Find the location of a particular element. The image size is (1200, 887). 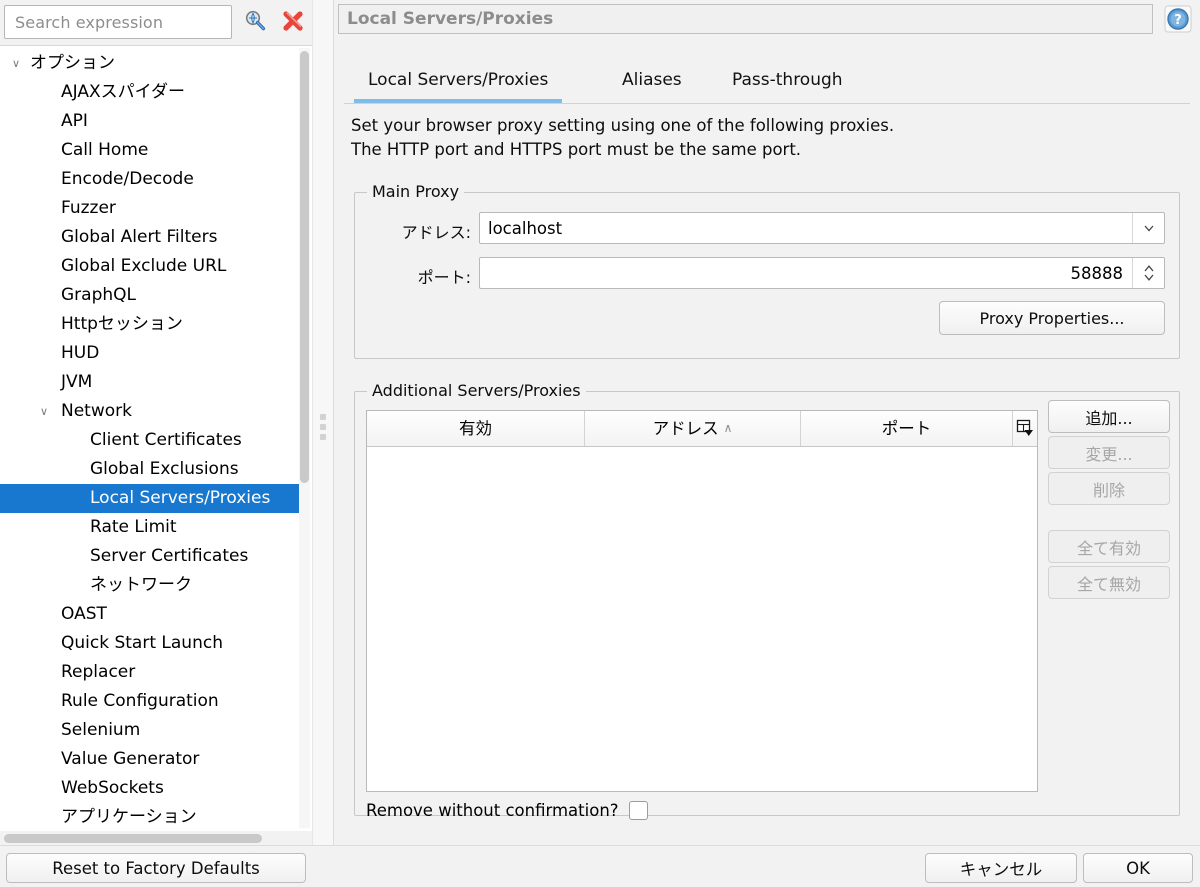

sidebar-item-value-generator: Value Generator is located at coordinates (151, 759).